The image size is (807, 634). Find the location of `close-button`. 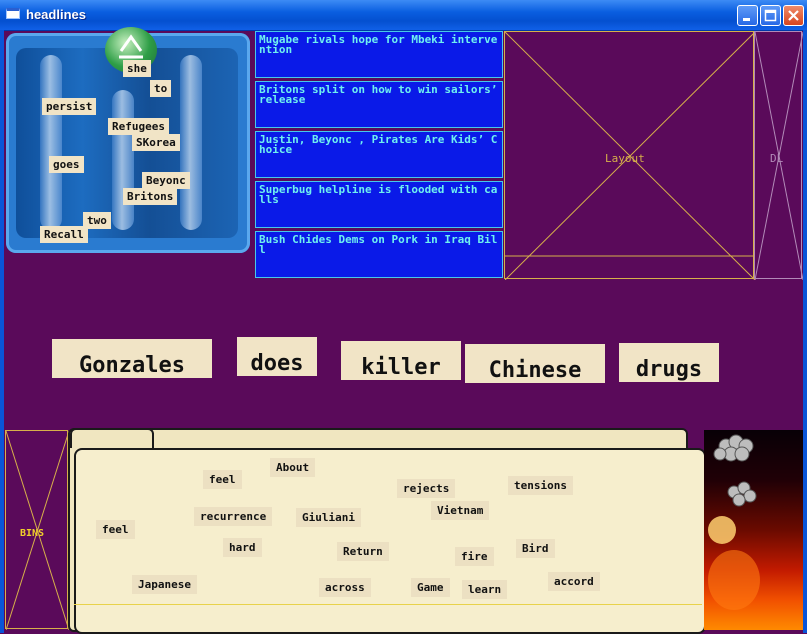

close-button is located at coordinates (793, 15).